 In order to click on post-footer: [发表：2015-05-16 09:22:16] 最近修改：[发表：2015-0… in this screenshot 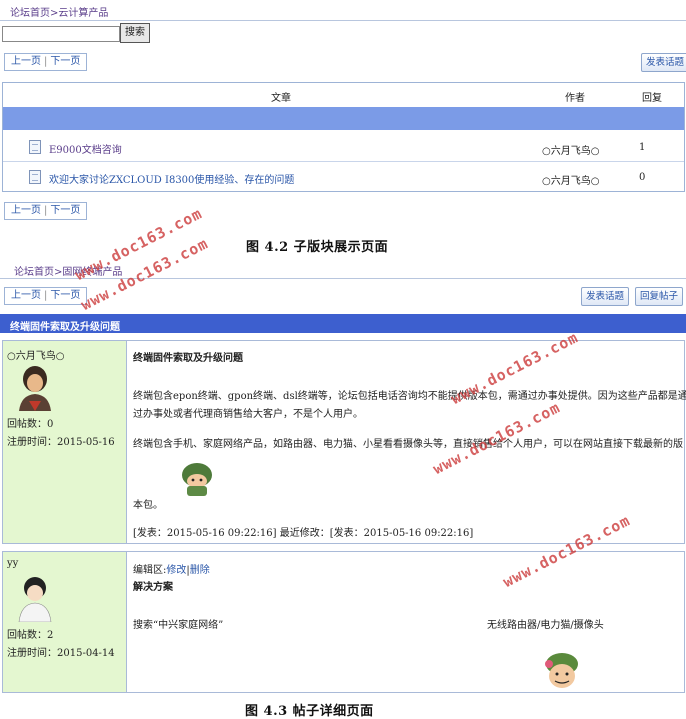, I will do `click(303, 533)`.